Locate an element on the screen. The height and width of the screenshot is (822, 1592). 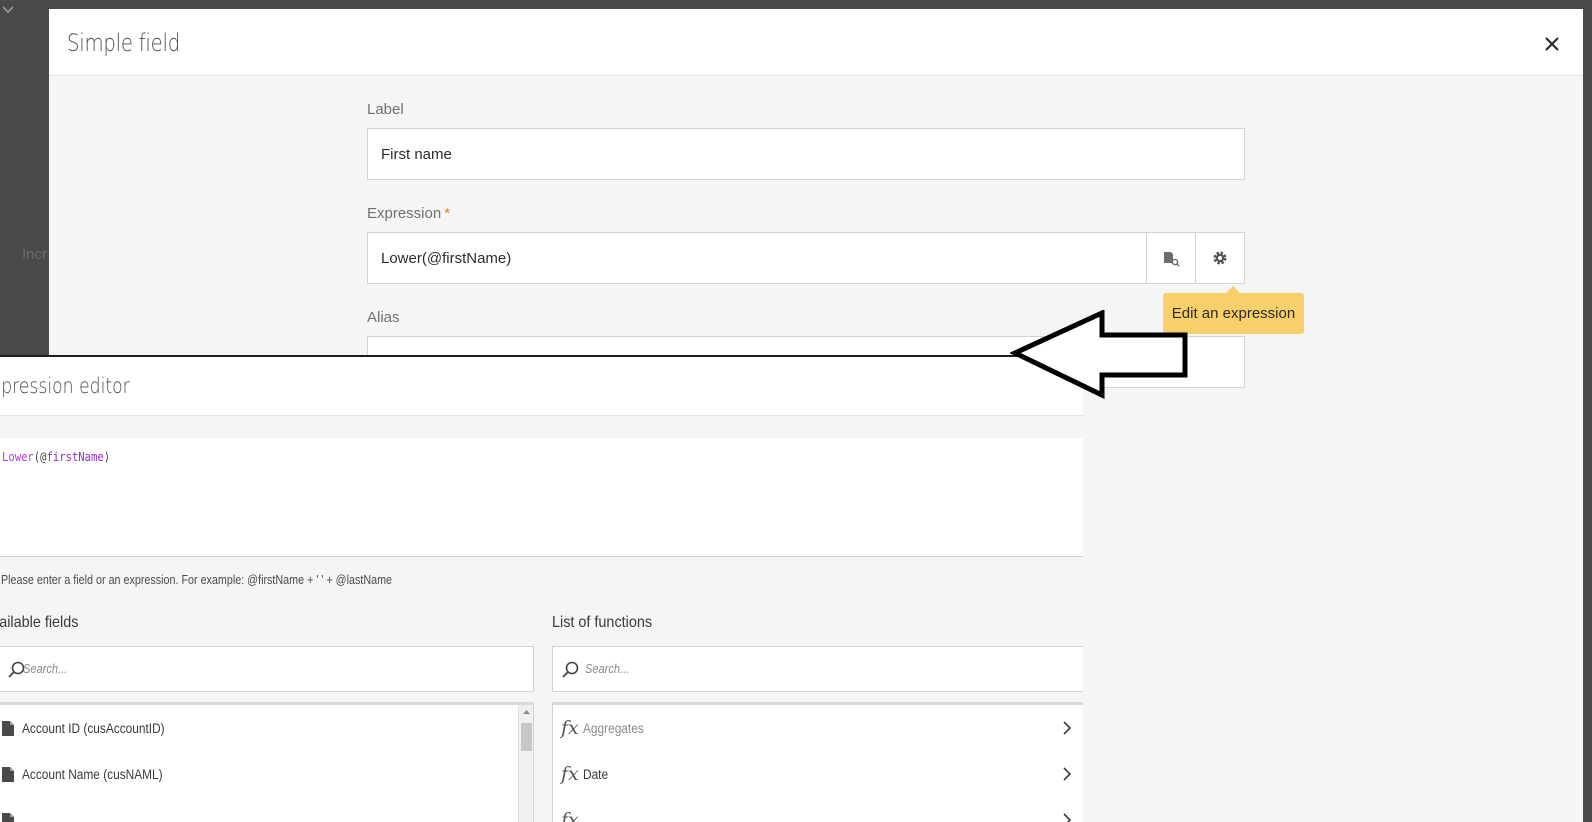
insert-field-button is located at coordinates (1171, 258).